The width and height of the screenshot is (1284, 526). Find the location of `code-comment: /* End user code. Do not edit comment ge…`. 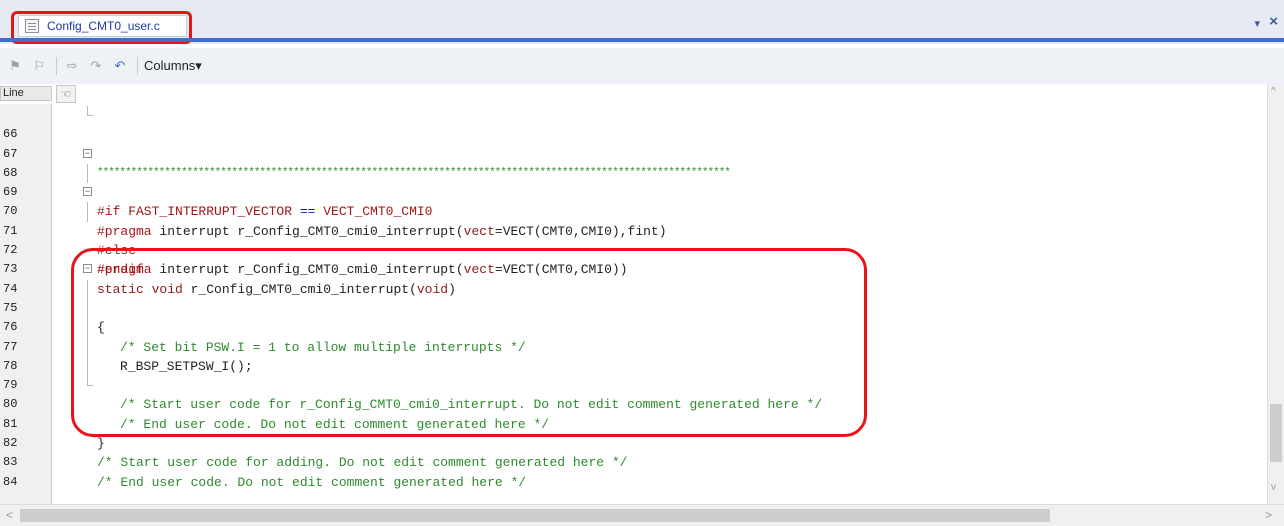

code-comment: /* End user code. Do not edit comment ge… is located at coordinates (312, 482).